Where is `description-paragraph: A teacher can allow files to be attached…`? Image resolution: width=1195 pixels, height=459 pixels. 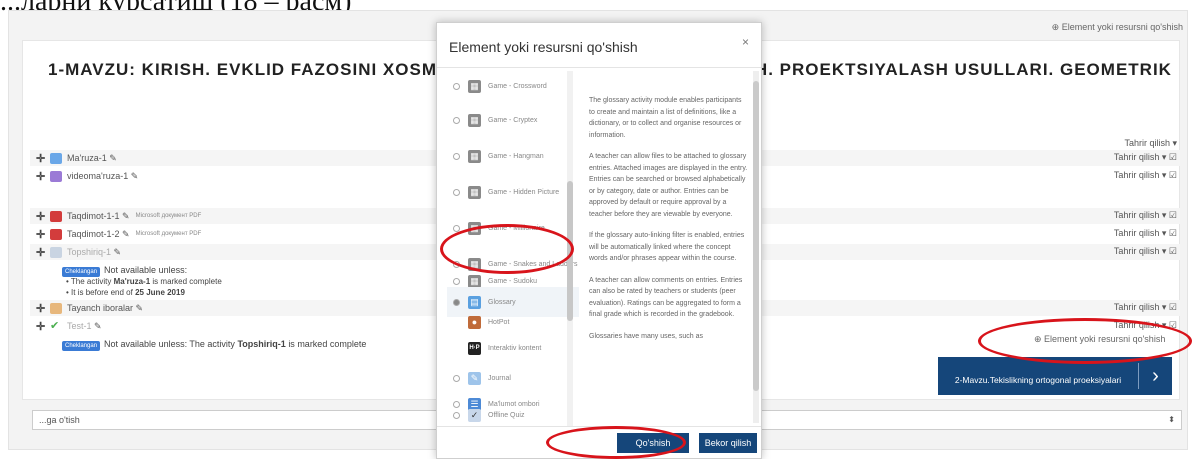
description-paragraph: A teacher can allow files to be attached… is located at coordinates (668, 185).